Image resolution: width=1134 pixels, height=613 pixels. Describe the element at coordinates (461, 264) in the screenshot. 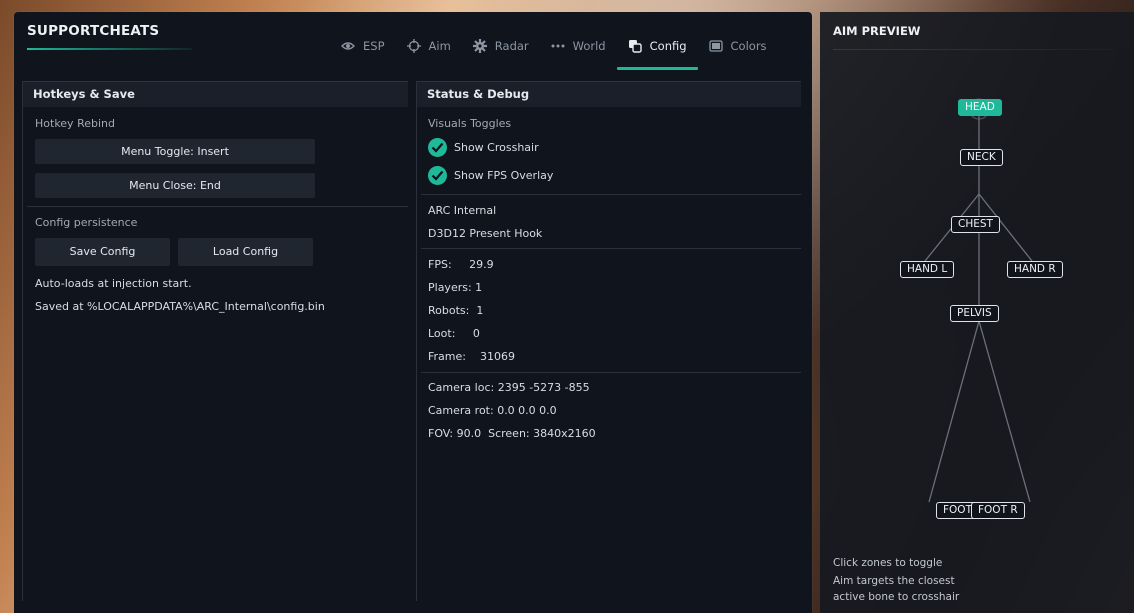

I see `fps-stat: FPS: 29.9` at that location.